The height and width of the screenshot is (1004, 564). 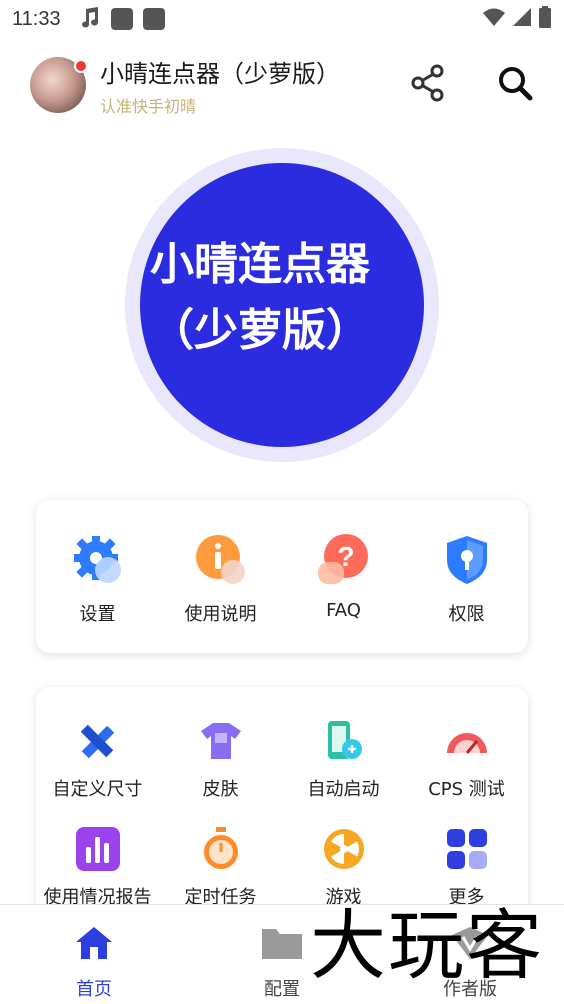 I want to click on nav-home: 首页, so click(x=94, y=954).